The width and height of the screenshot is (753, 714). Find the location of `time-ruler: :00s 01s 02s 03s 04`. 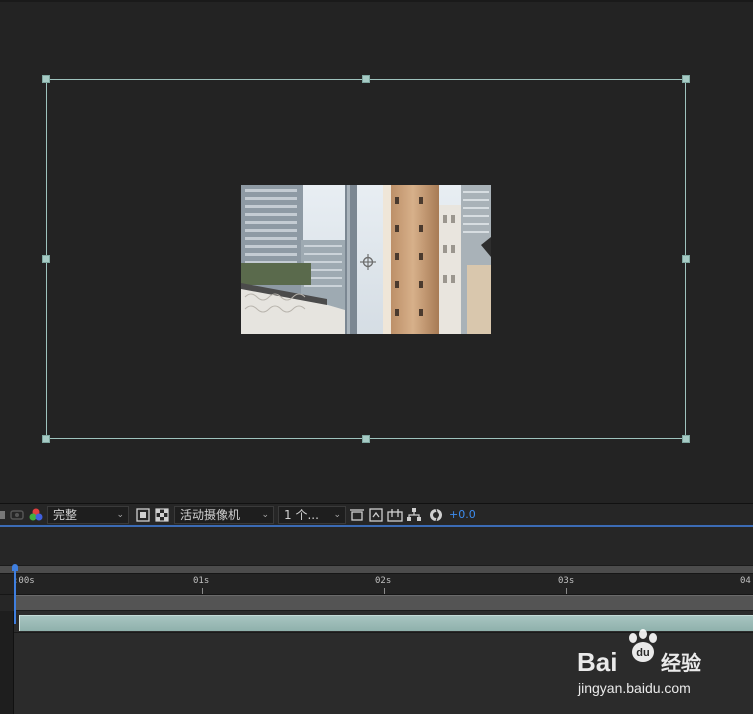

time-ruler: :00s 01s 02s 03s 04 is located at coordinates (376, 584).